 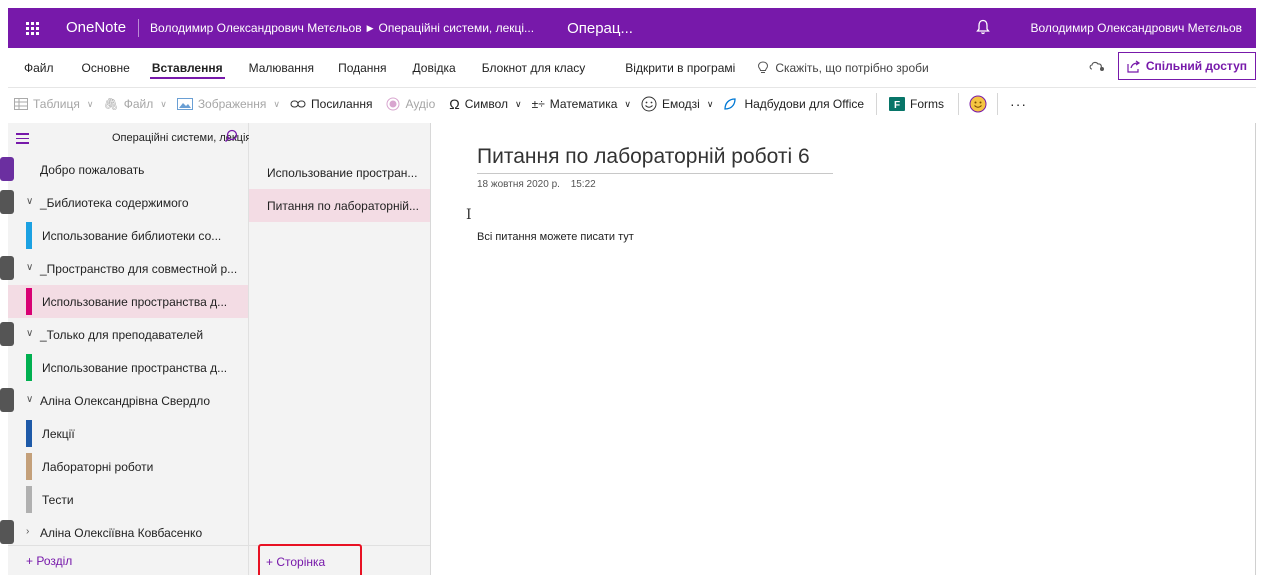 I want to click on section-label: _Только для преподавателей, so click(x=122, y=334).